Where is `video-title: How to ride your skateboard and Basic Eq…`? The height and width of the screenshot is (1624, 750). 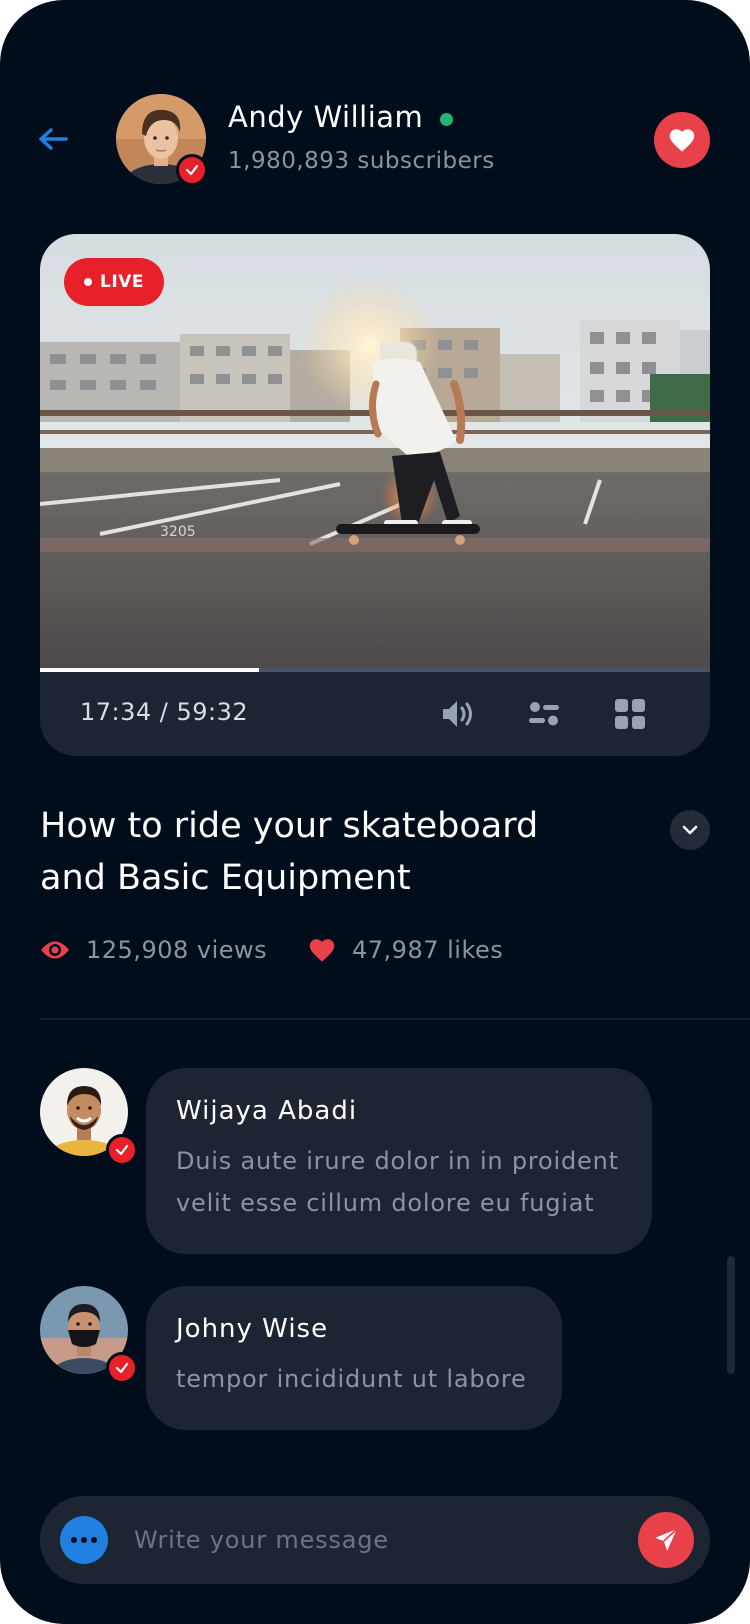 video-title: How to ride your skateboard and Basic Eq… is located at coordinates (289, 852).